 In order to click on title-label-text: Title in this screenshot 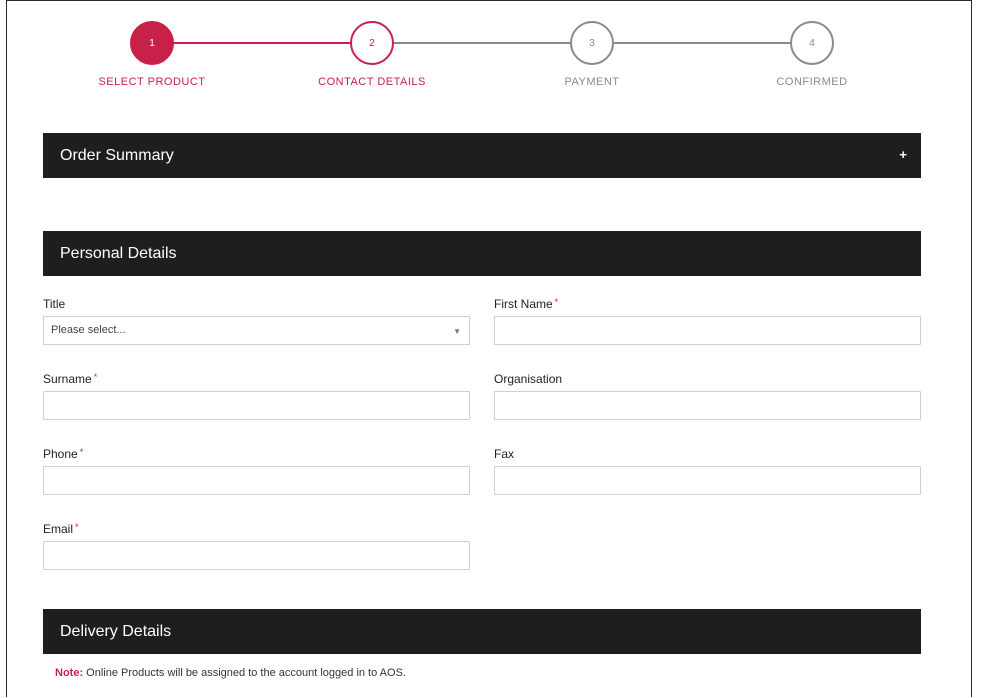, I will do `click(54, 304)`.